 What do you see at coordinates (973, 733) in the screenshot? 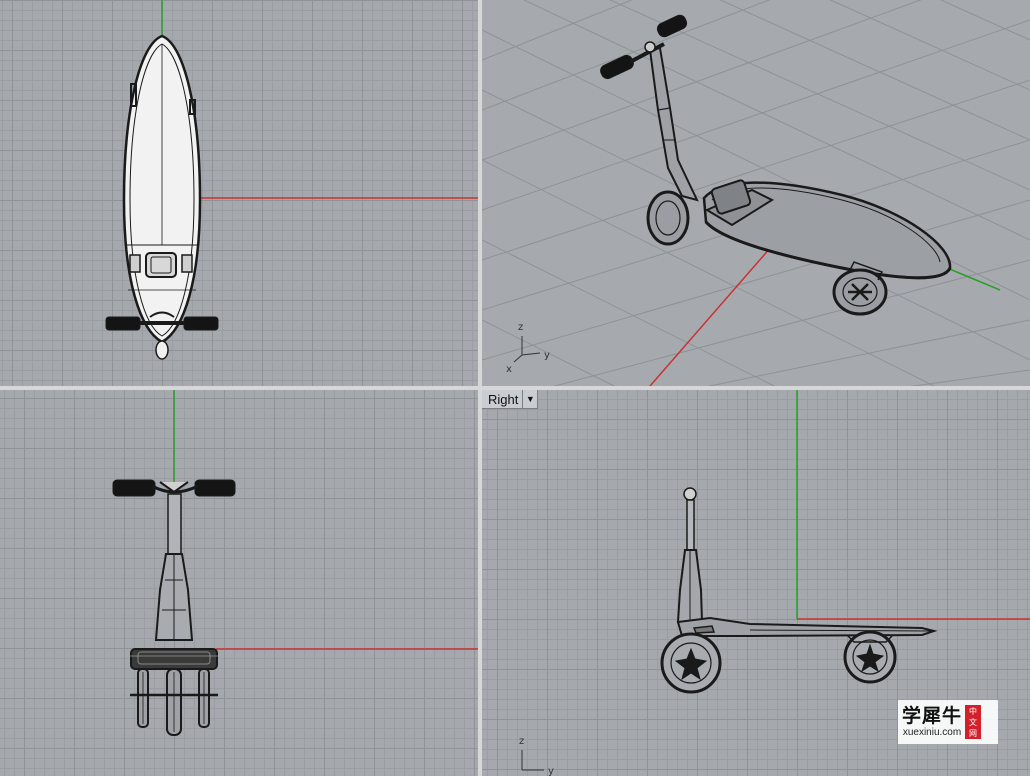
I see `seal-char-3: 网` at bounding box center [973, 733].